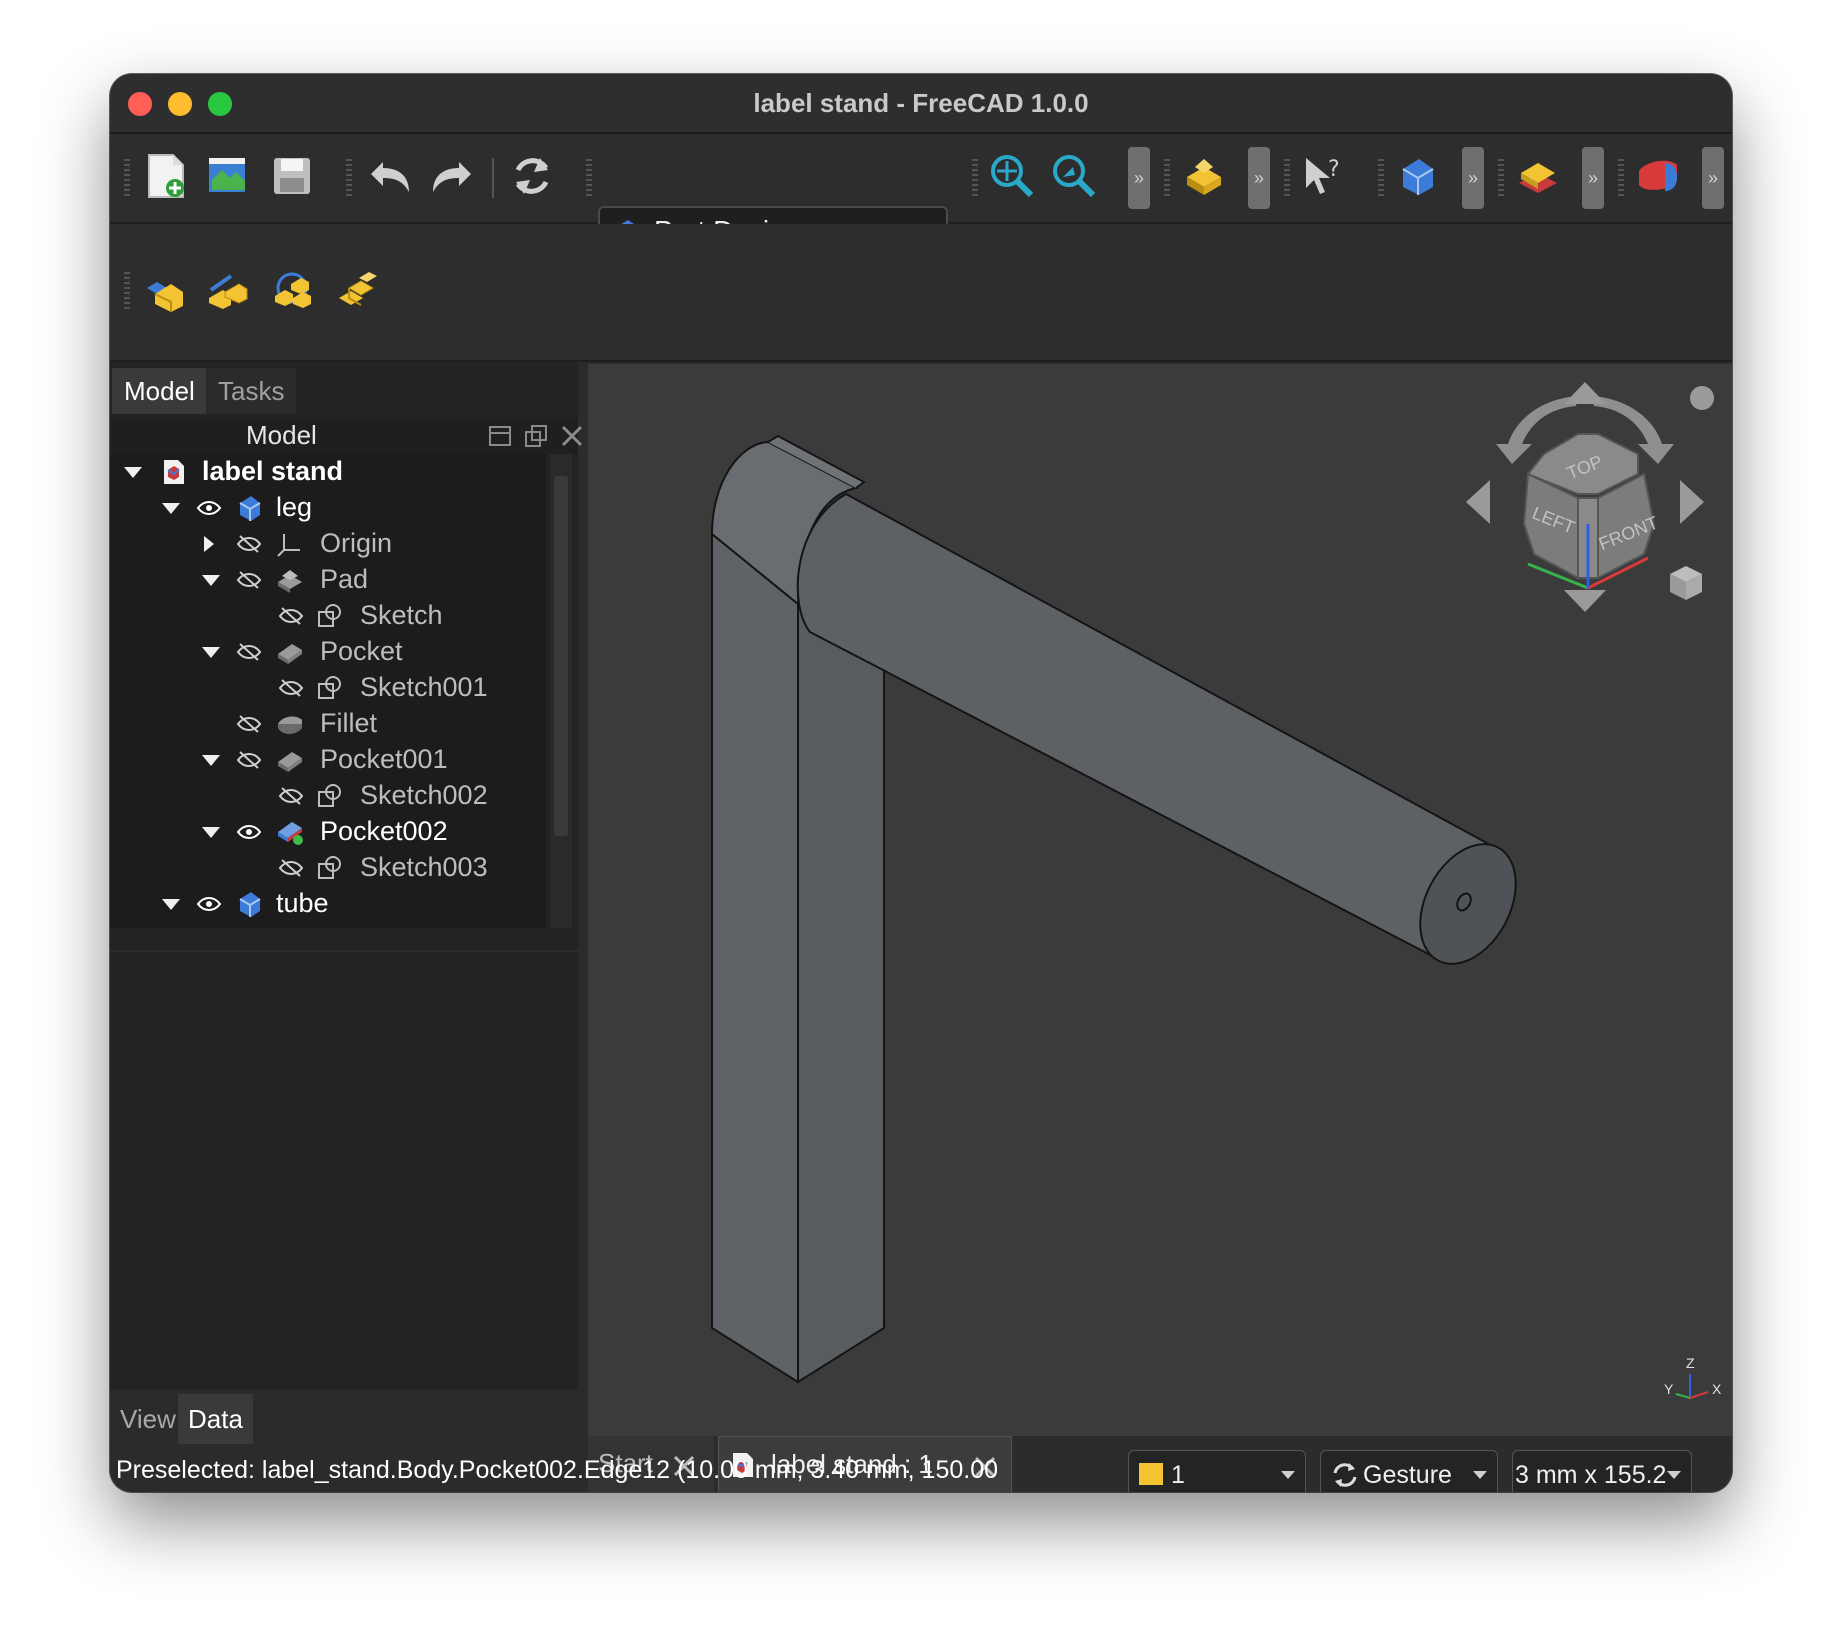 This screenshot has width=1842, height=1640. Describe the element at coordinates (328, 580) in the screenshot. I see `tree-item-pad: Pad` at that location.